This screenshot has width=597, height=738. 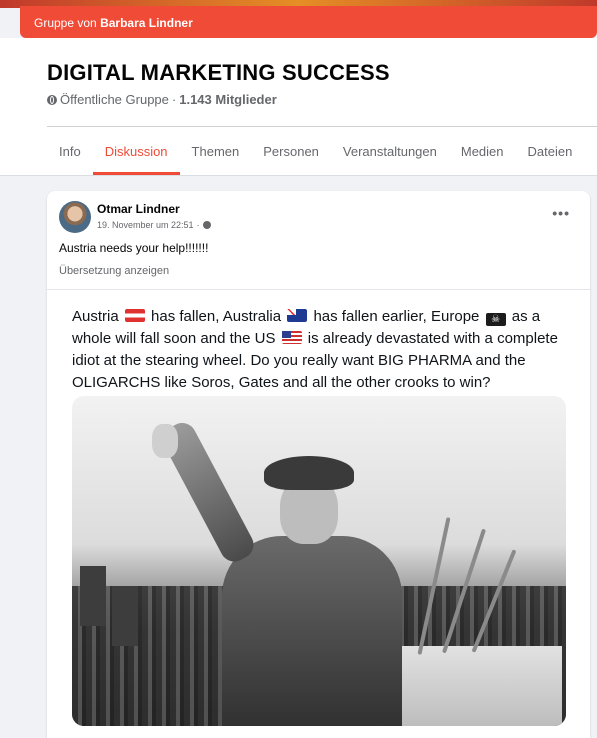 What do you see at coordinates (75, 217) in the screenshot?
I see `avatar` at bounding box center [75, 217].